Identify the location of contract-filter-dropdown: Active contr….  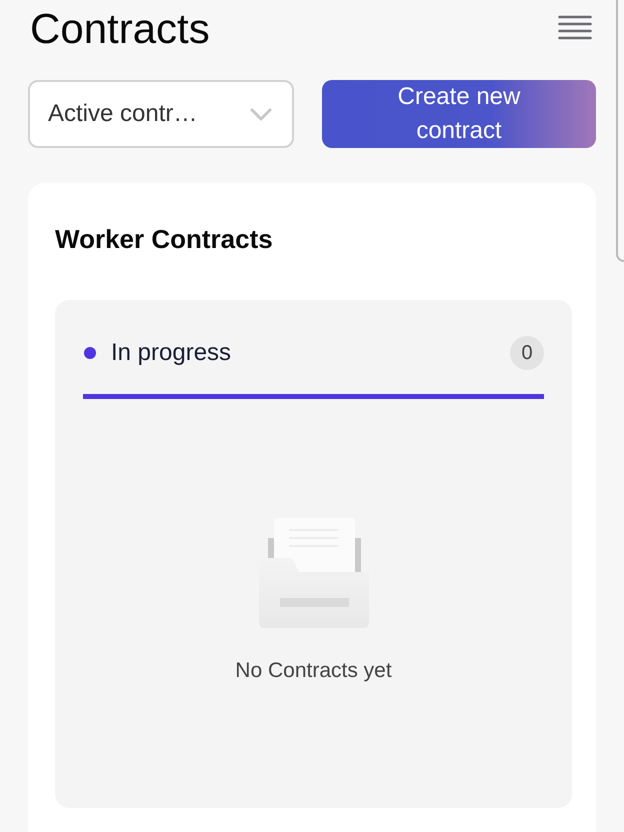
(161, 114).